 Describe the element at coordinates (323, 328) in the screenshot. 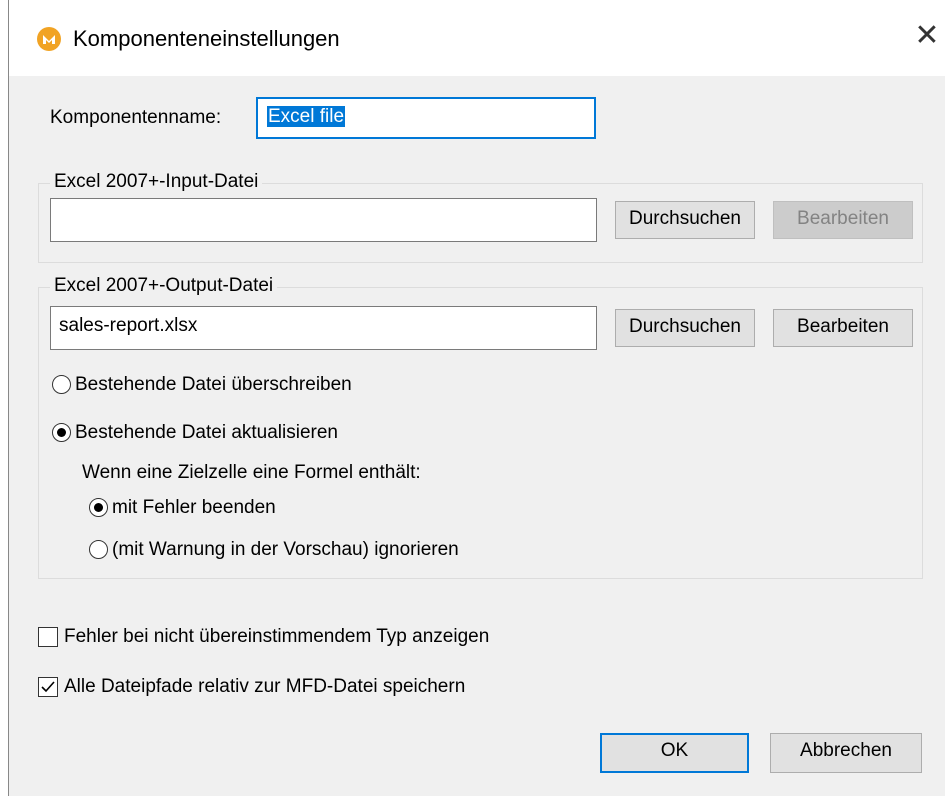

I see `output-file-path-field: sales-report.xlsx` at that location.